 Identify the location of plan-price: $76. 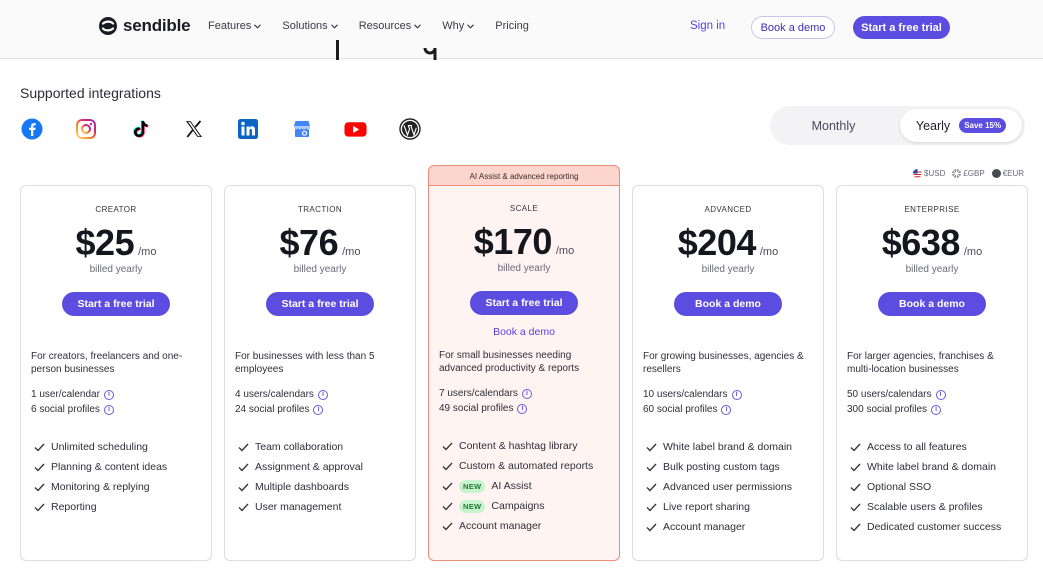
(309, 242).